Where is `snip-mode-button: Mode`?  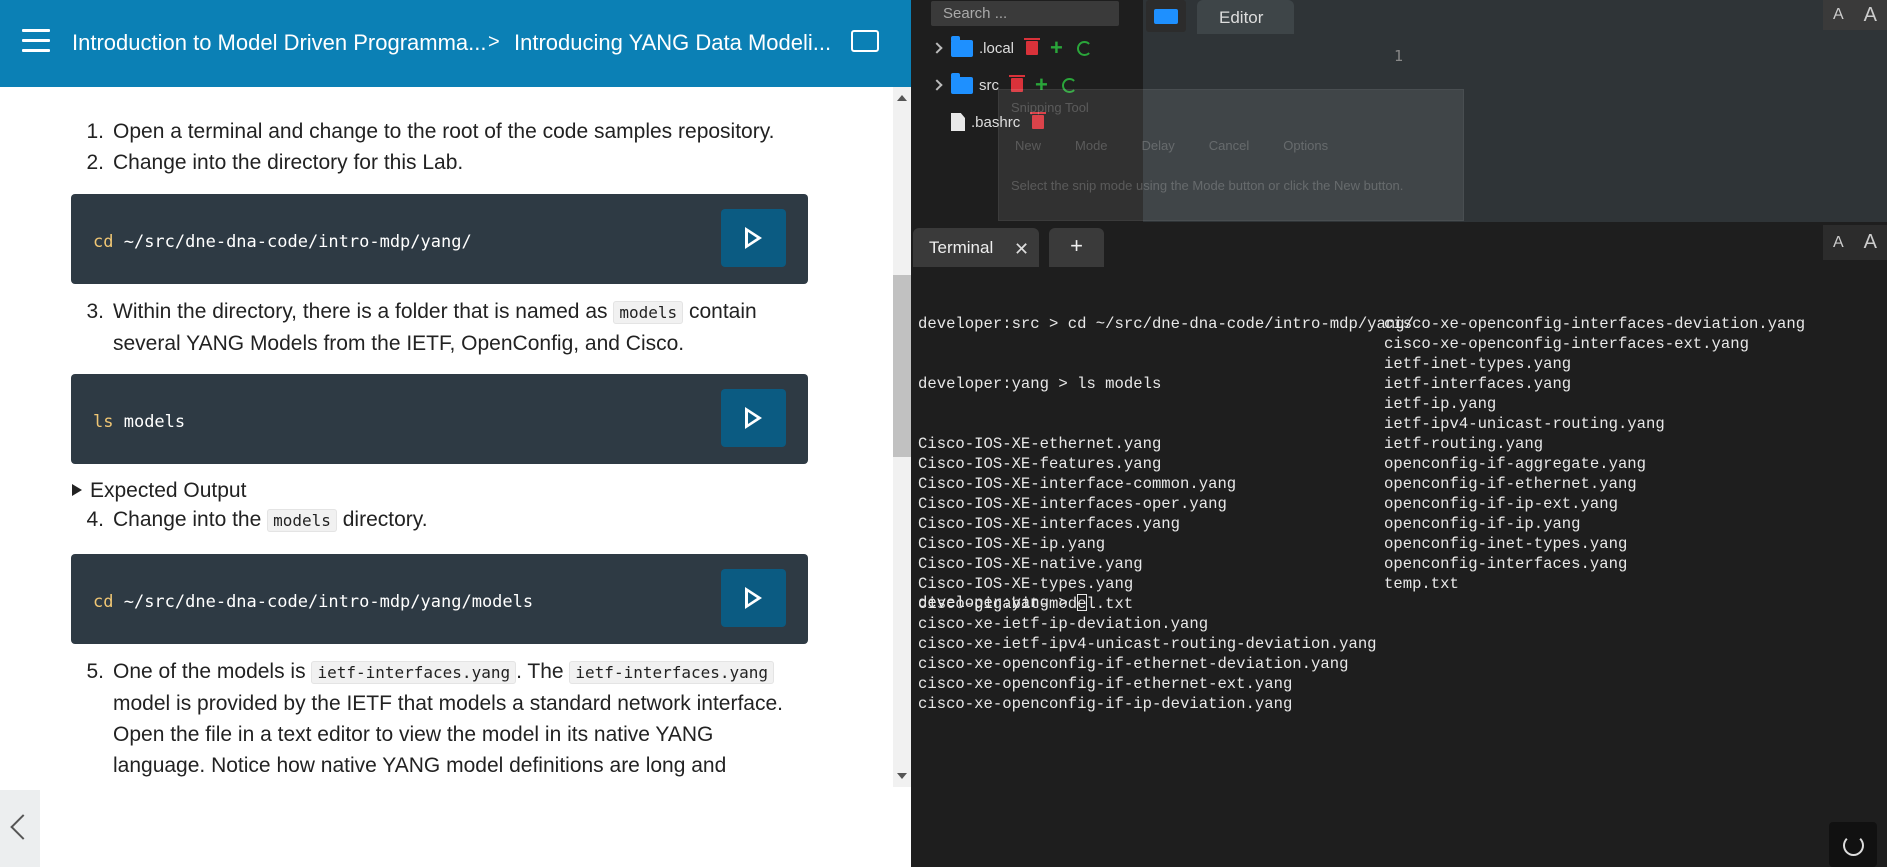
snip-mode-button: Mode is located at coordinates (1091, 145).